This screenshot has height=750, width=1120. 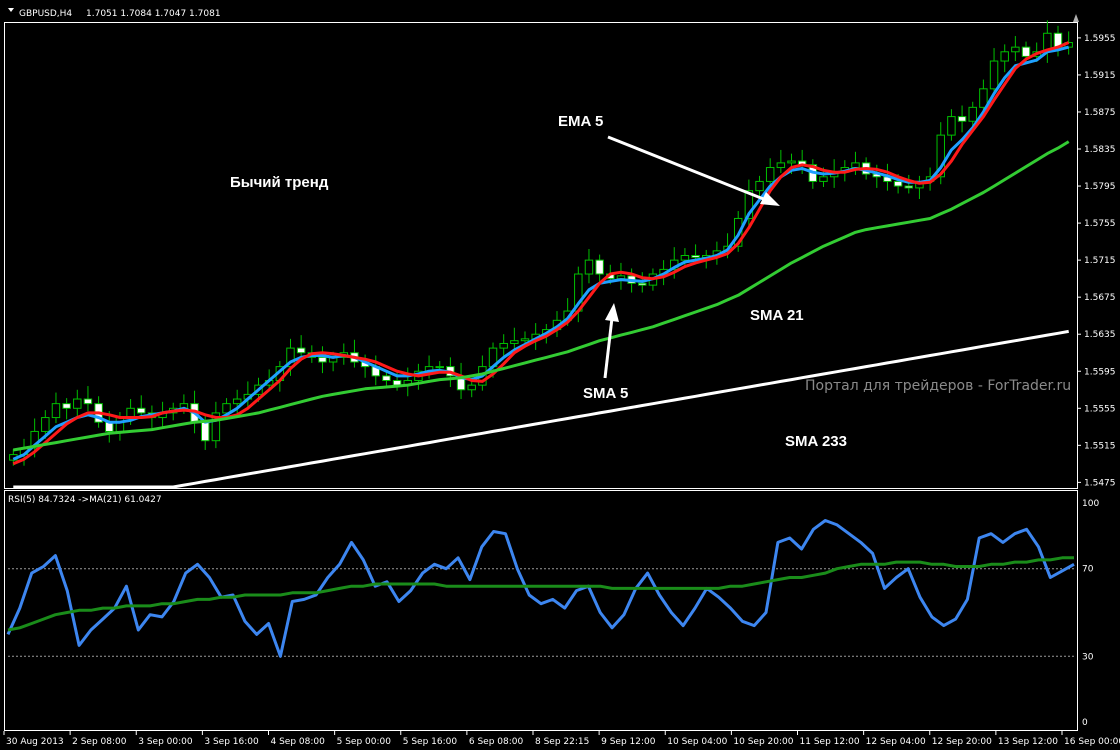 I want to click on sma5-arrow-shaft, so click(x=608, y=348).